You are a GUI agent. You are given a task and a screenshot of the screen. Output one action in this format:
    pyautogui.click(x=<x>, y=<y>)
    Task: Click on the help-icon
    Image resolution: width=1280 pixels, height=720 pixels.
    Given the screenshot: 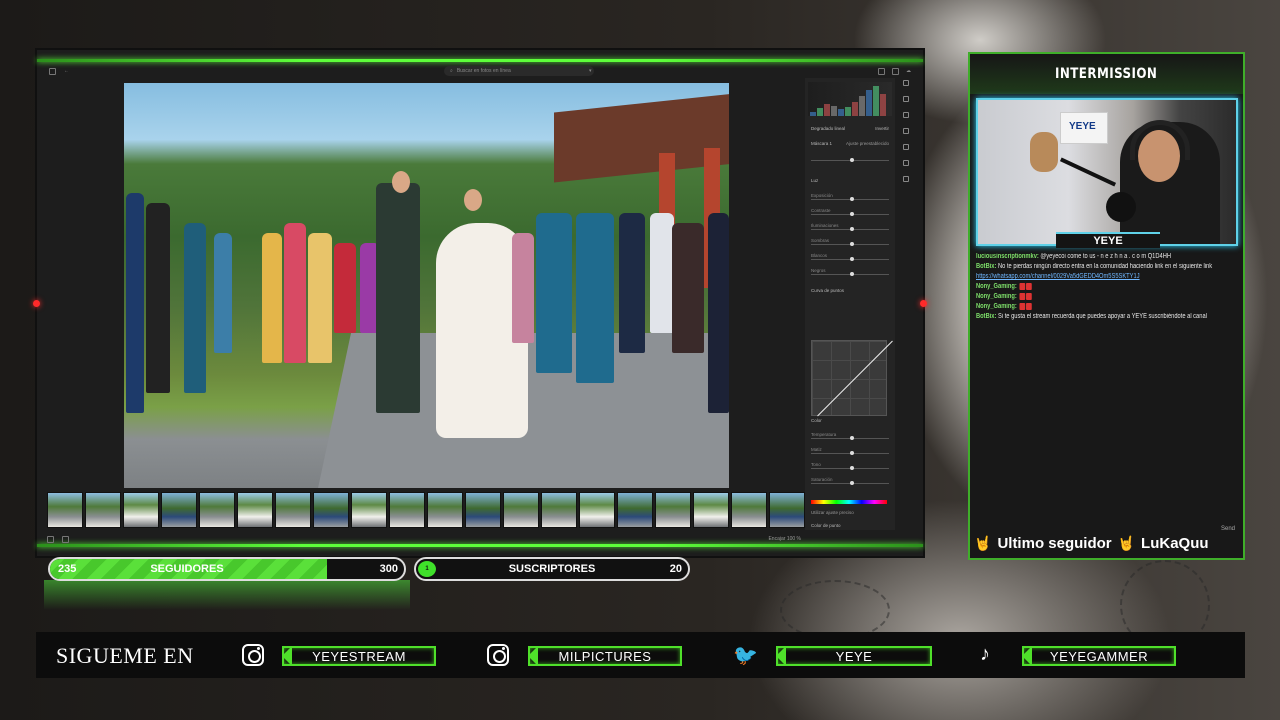 What is the action you would take?
    pyautogui.click(x=895, y=71)
    